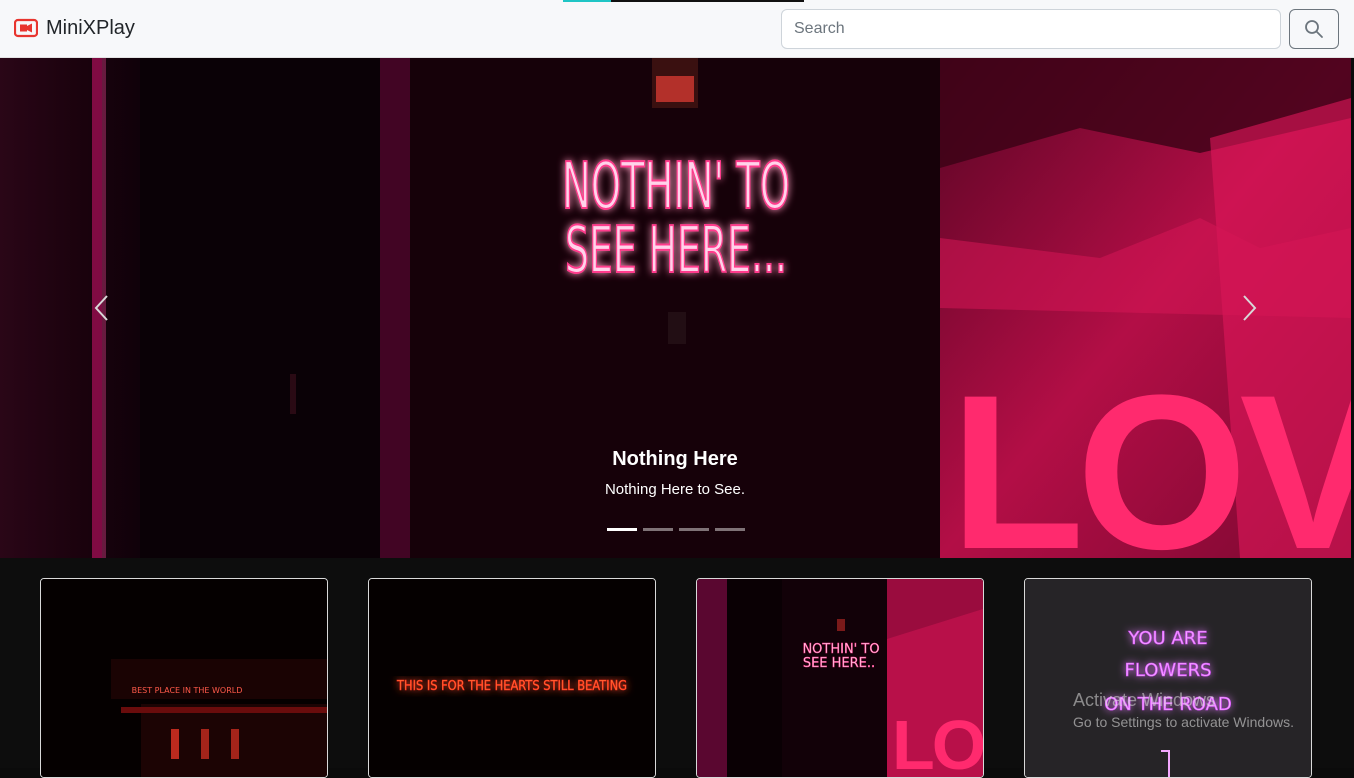 The image size is (1354, 778). I want to click on card-thumbnail: LOVE NOTHIN' TO SEE HERE.., so click(840, 678).